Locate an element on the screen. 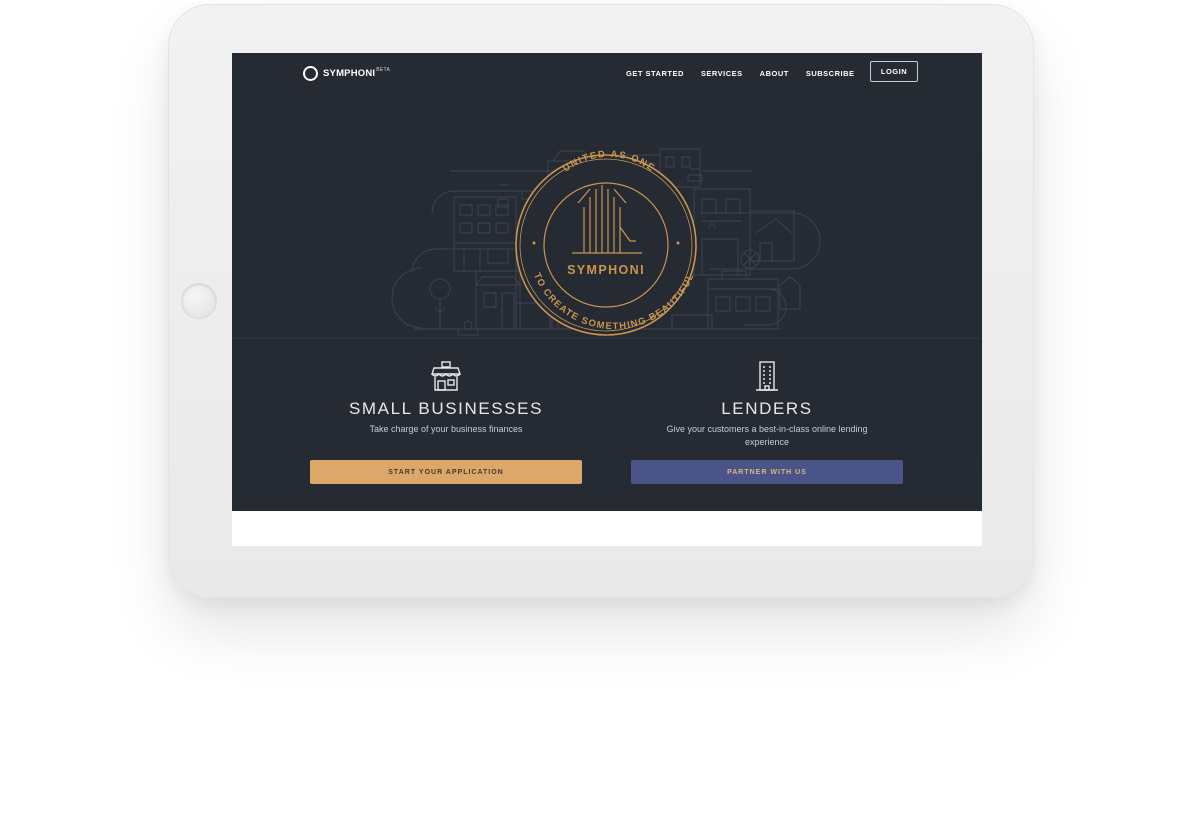  beta-badge: BETA is located at coordinates (383, 70).